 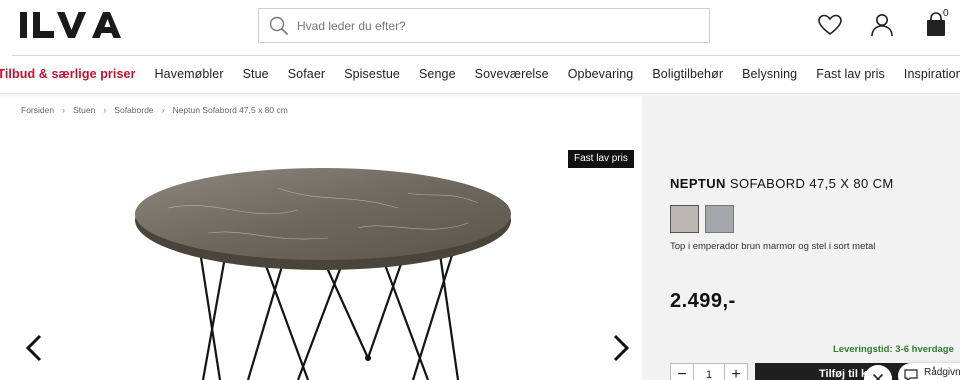 What do you see at coordinates (372, 74) in the screenshot?
I see `nav-item-dining: Spisestue` at bounding box center [372, 74].